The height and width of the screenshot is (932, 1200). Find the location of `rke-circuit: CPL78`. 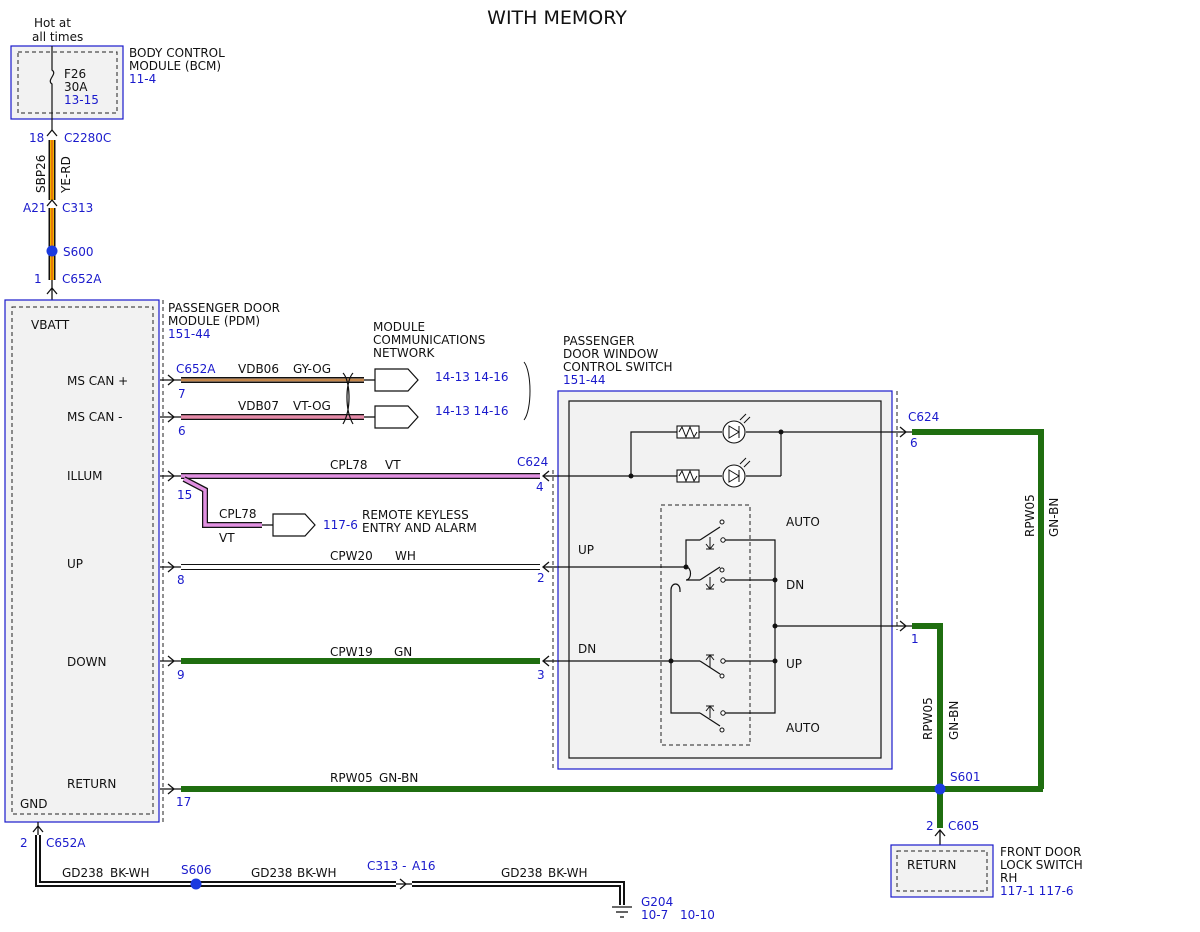

rke-circuit: CPL78 is located at coordinates (238, 514).